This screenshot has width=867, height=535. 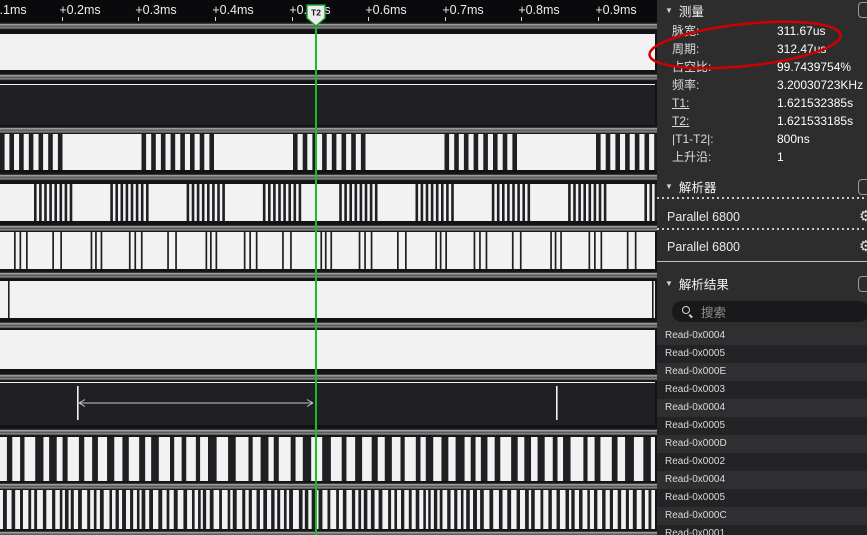 I want to click on results-section-header: ▼ 解析结果, so click(x=697, y=283).